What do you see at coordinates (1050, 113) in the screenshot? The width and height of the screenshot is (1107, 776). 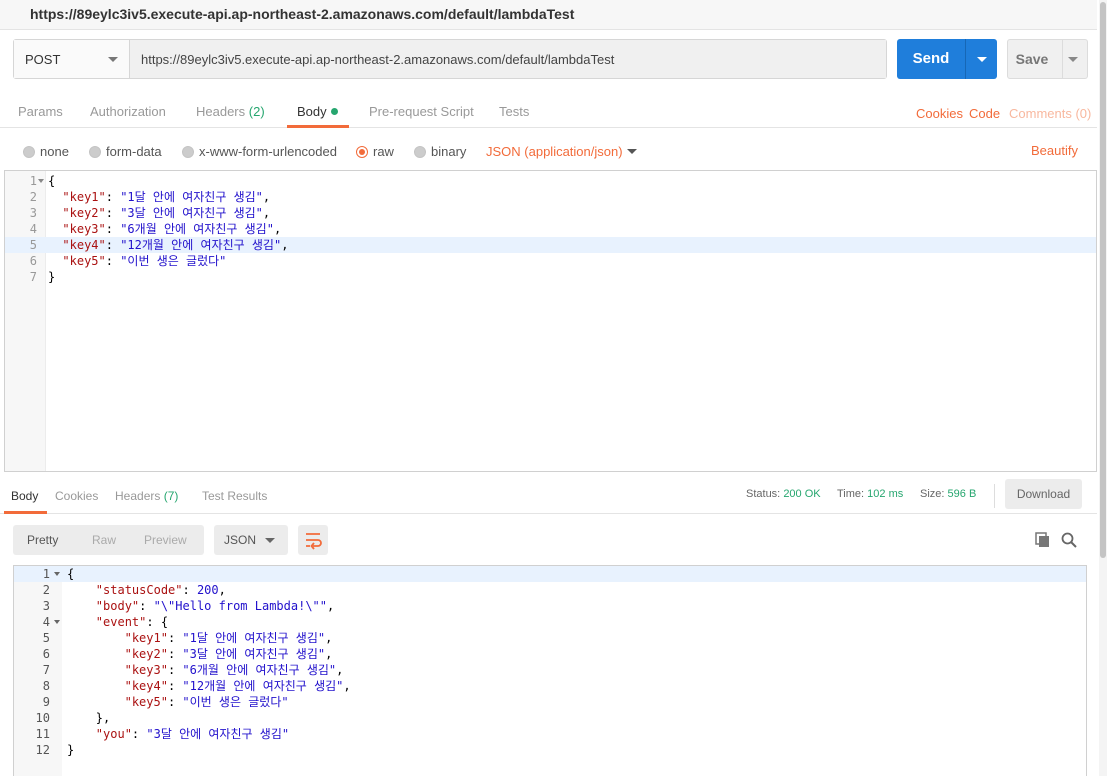 I see `comments-link: Comments (0)` at bounding box center [1050, 113].